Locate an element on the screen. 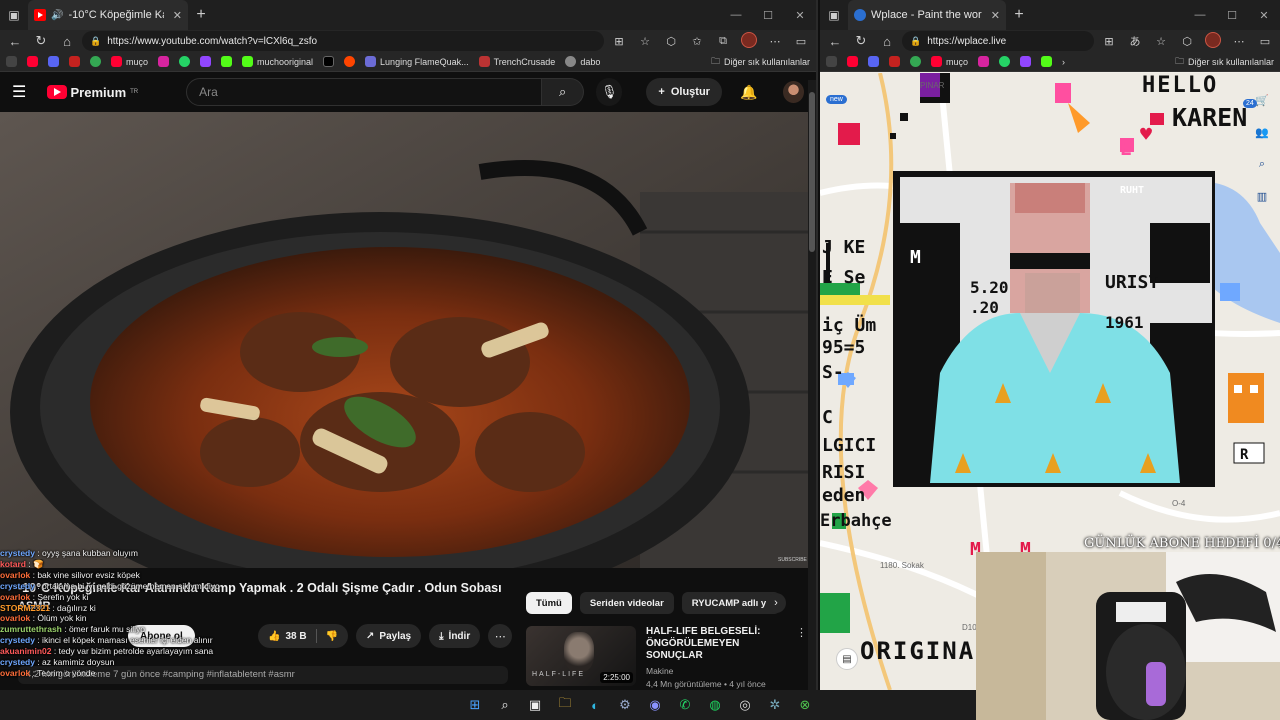 The height and width of the screenshot is (720, 1280). taskbar-search-icon: ⌕ is located at coordinates (505, 705).